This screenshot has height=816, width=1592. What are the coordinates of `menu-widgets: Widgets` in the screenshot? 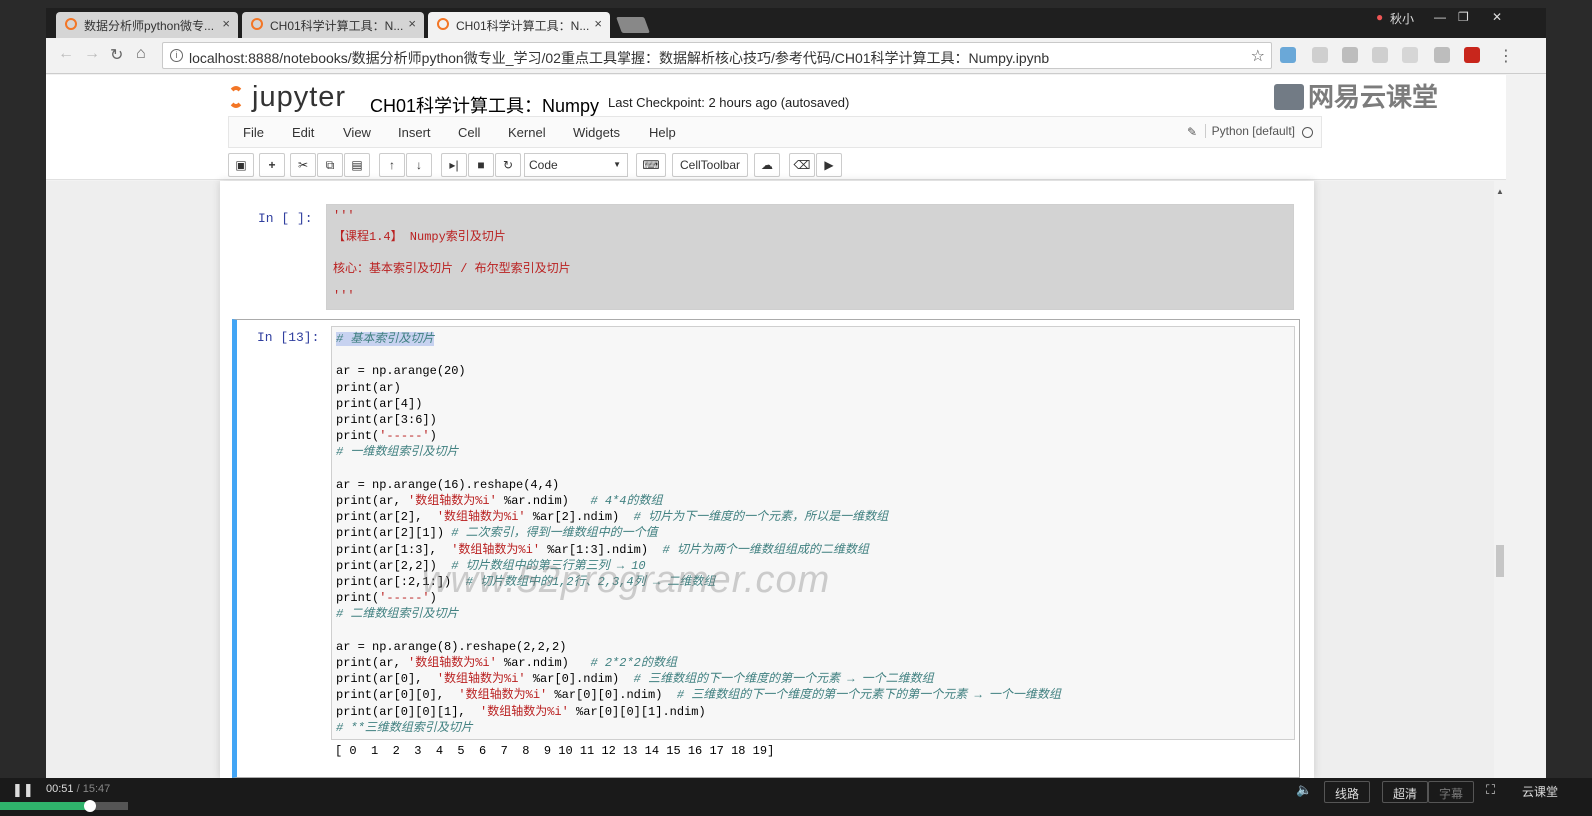 It's located at (596, 132).